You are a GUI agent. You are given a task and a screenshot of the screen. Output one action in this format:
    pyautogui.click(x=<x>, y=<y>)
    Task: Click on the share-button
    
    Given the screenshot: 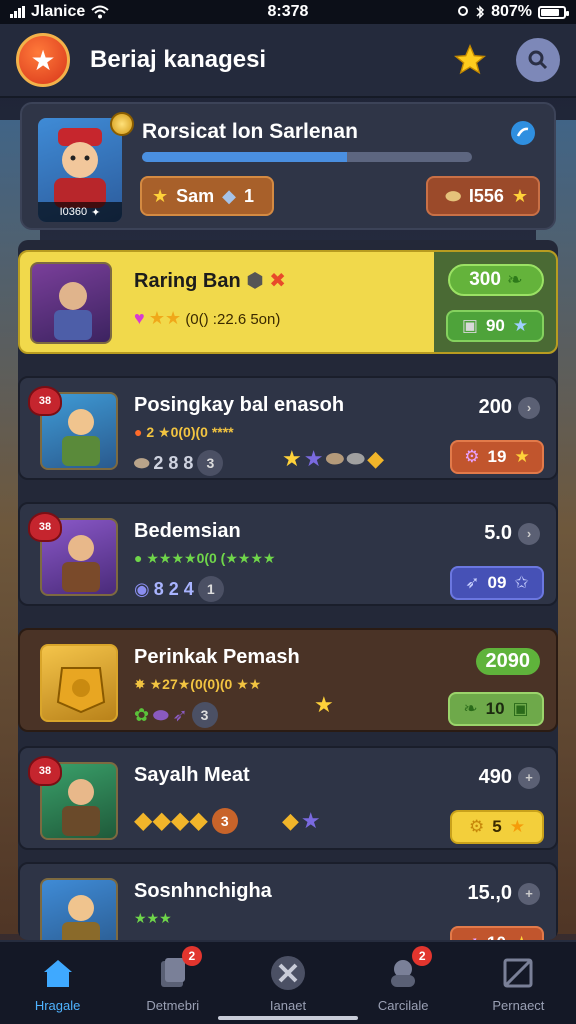 What is the action you would take?
    pyautogui.click(x=523, y=133)
    